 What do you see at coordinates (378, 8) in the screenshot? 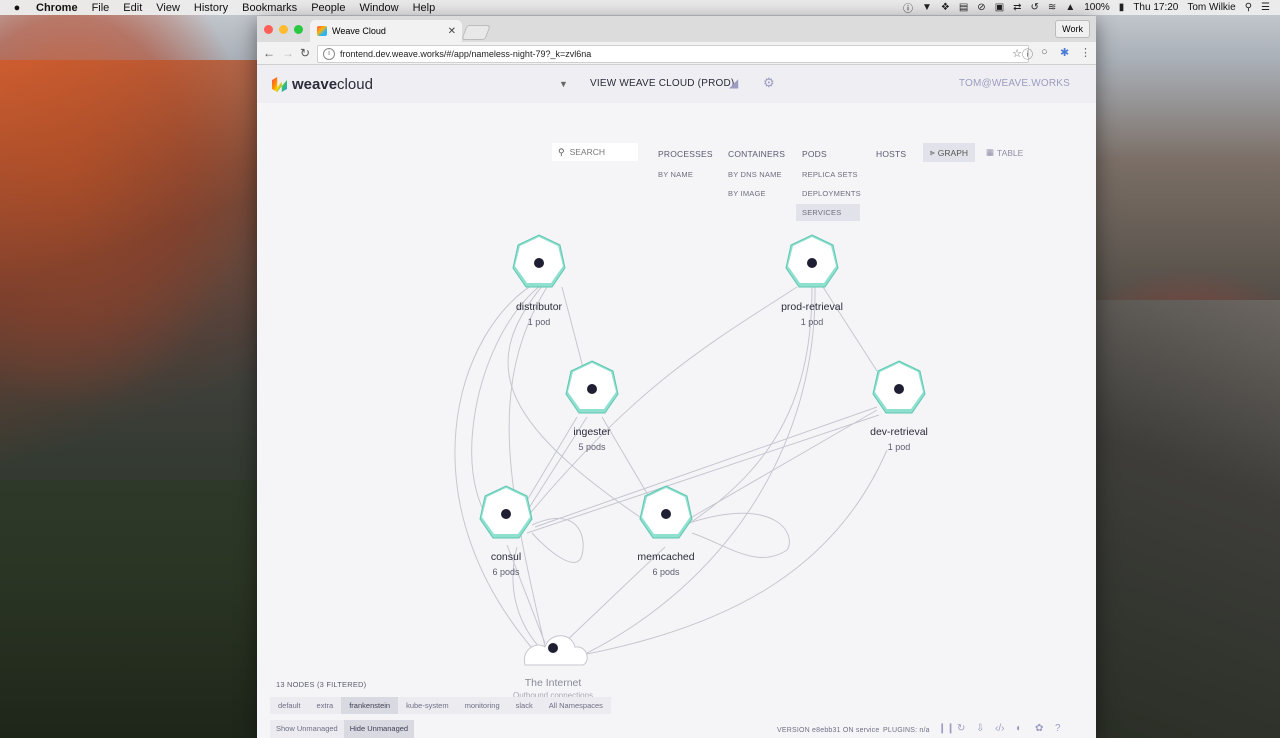
I see `menu-window: Window` at bounding box center [378, 8].